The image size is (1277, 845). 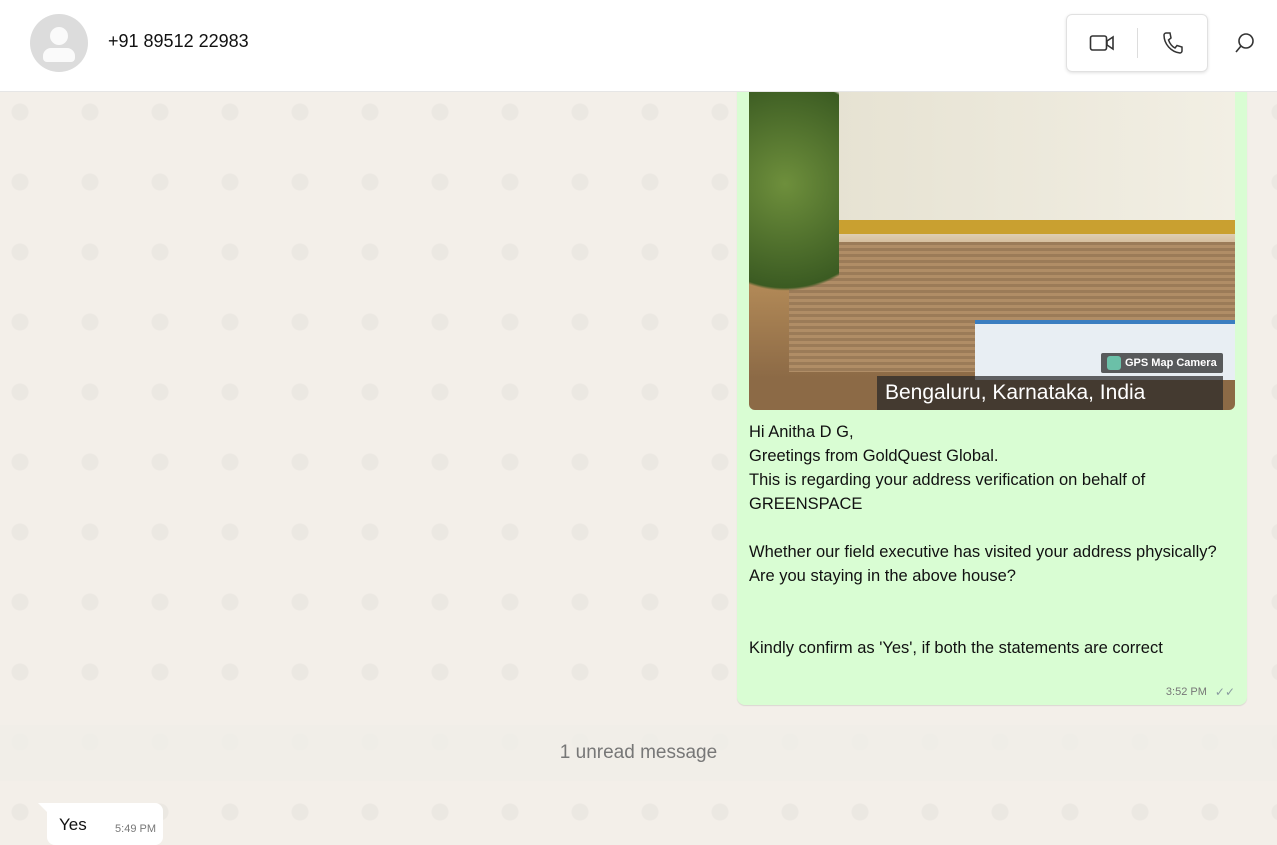 I want to click on search-icon, so click(x=1244, y=43).